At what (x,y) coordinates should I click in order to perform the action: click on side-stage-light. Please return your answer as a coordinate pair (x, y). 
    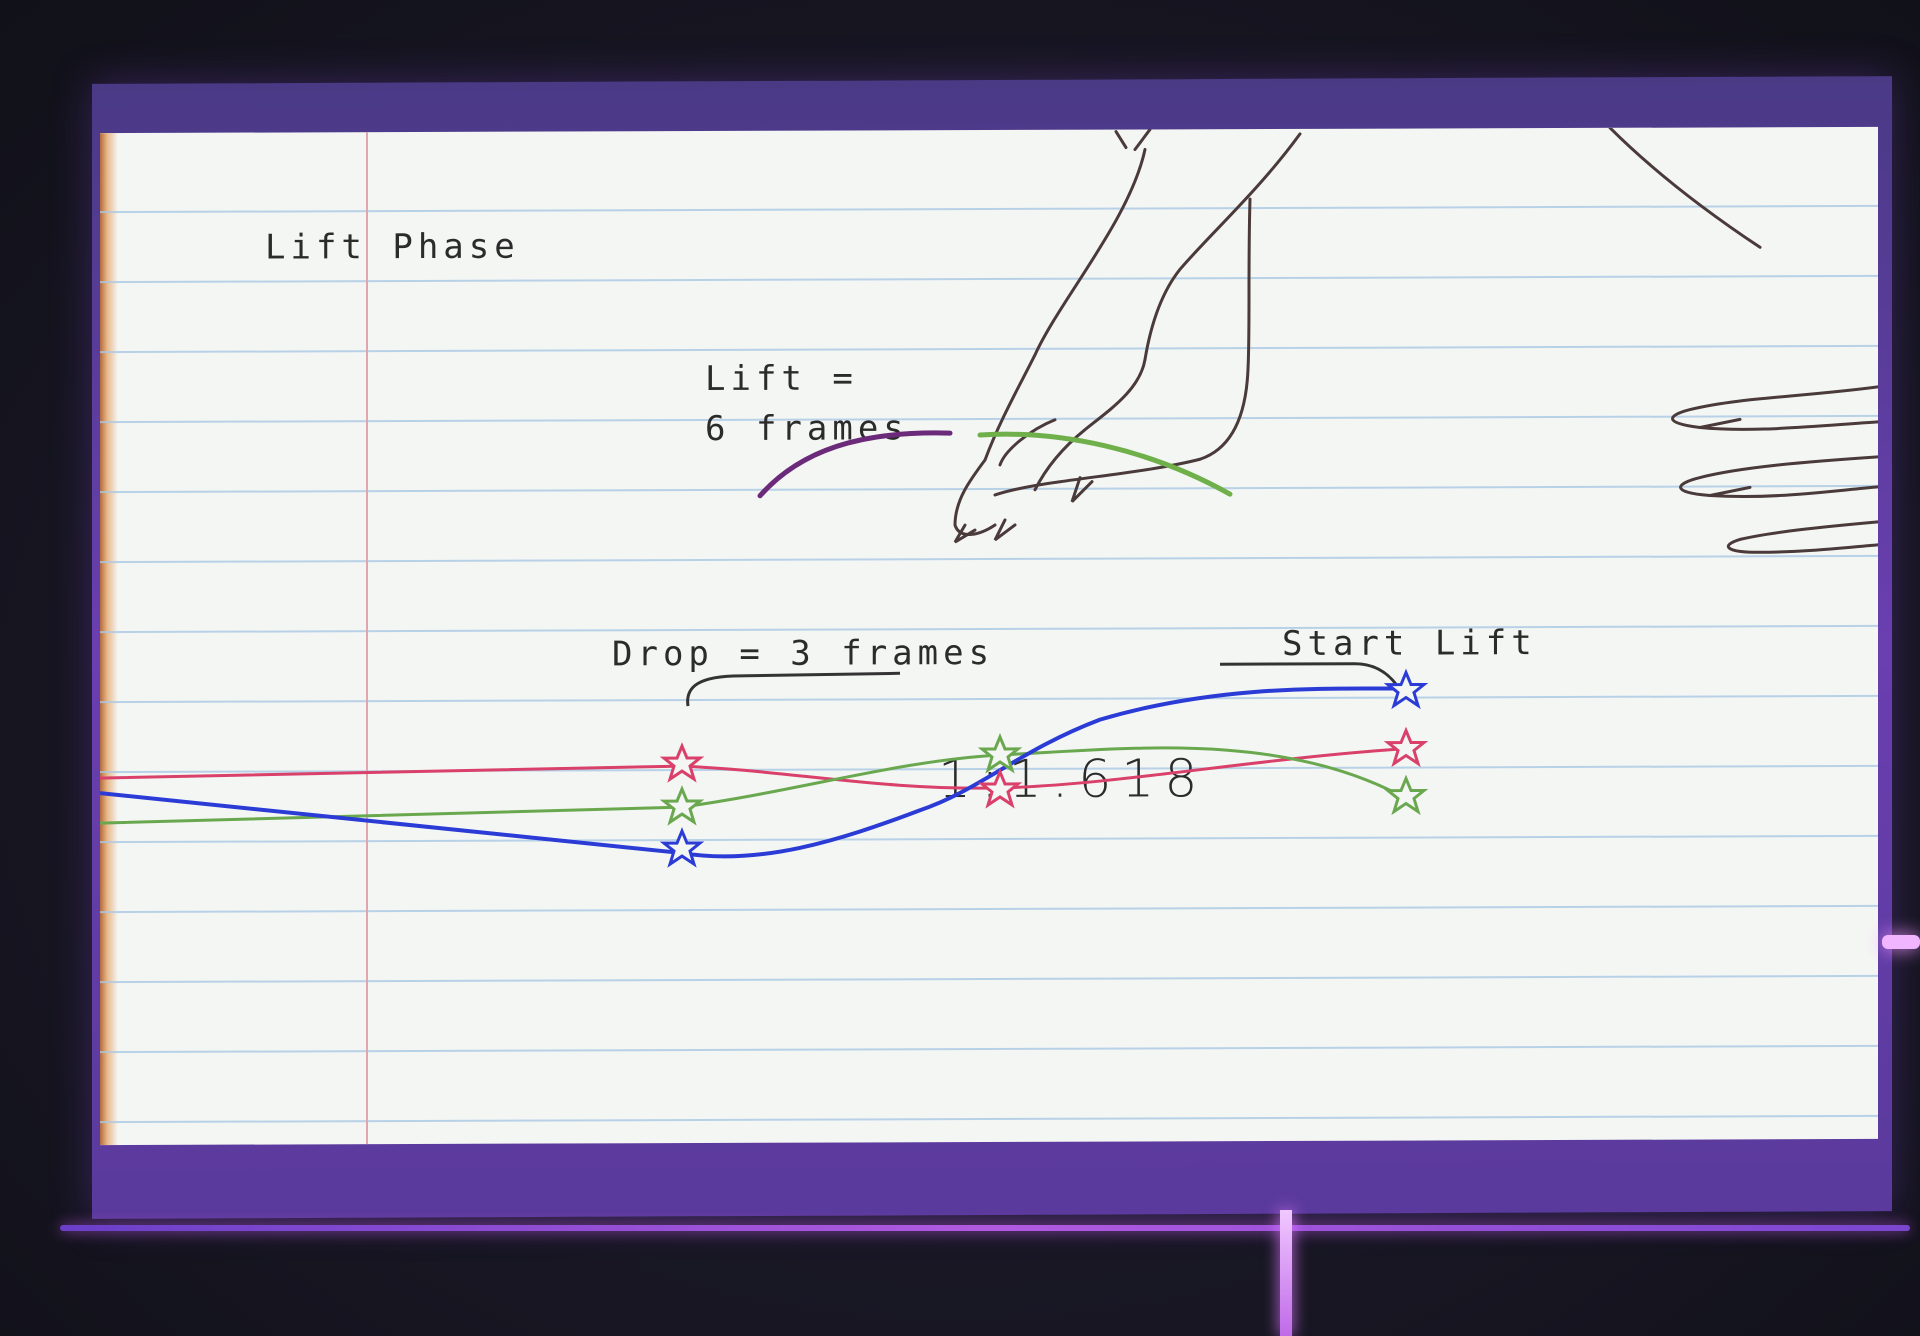
    Looking at the image, I should click on (1901, 942).